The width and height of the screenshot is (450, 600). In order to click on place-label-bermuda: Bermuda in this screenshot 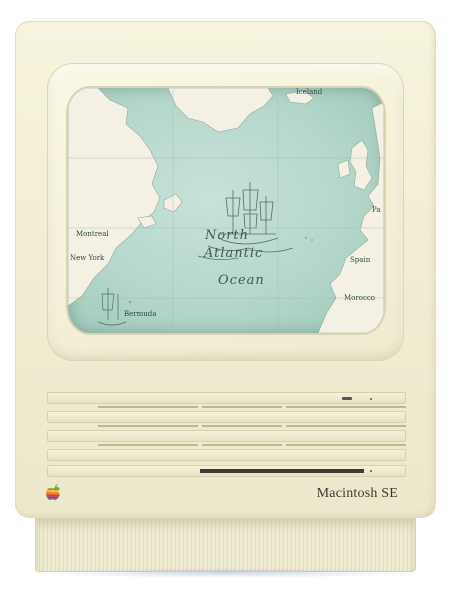, I will do `click(140, 314)`.